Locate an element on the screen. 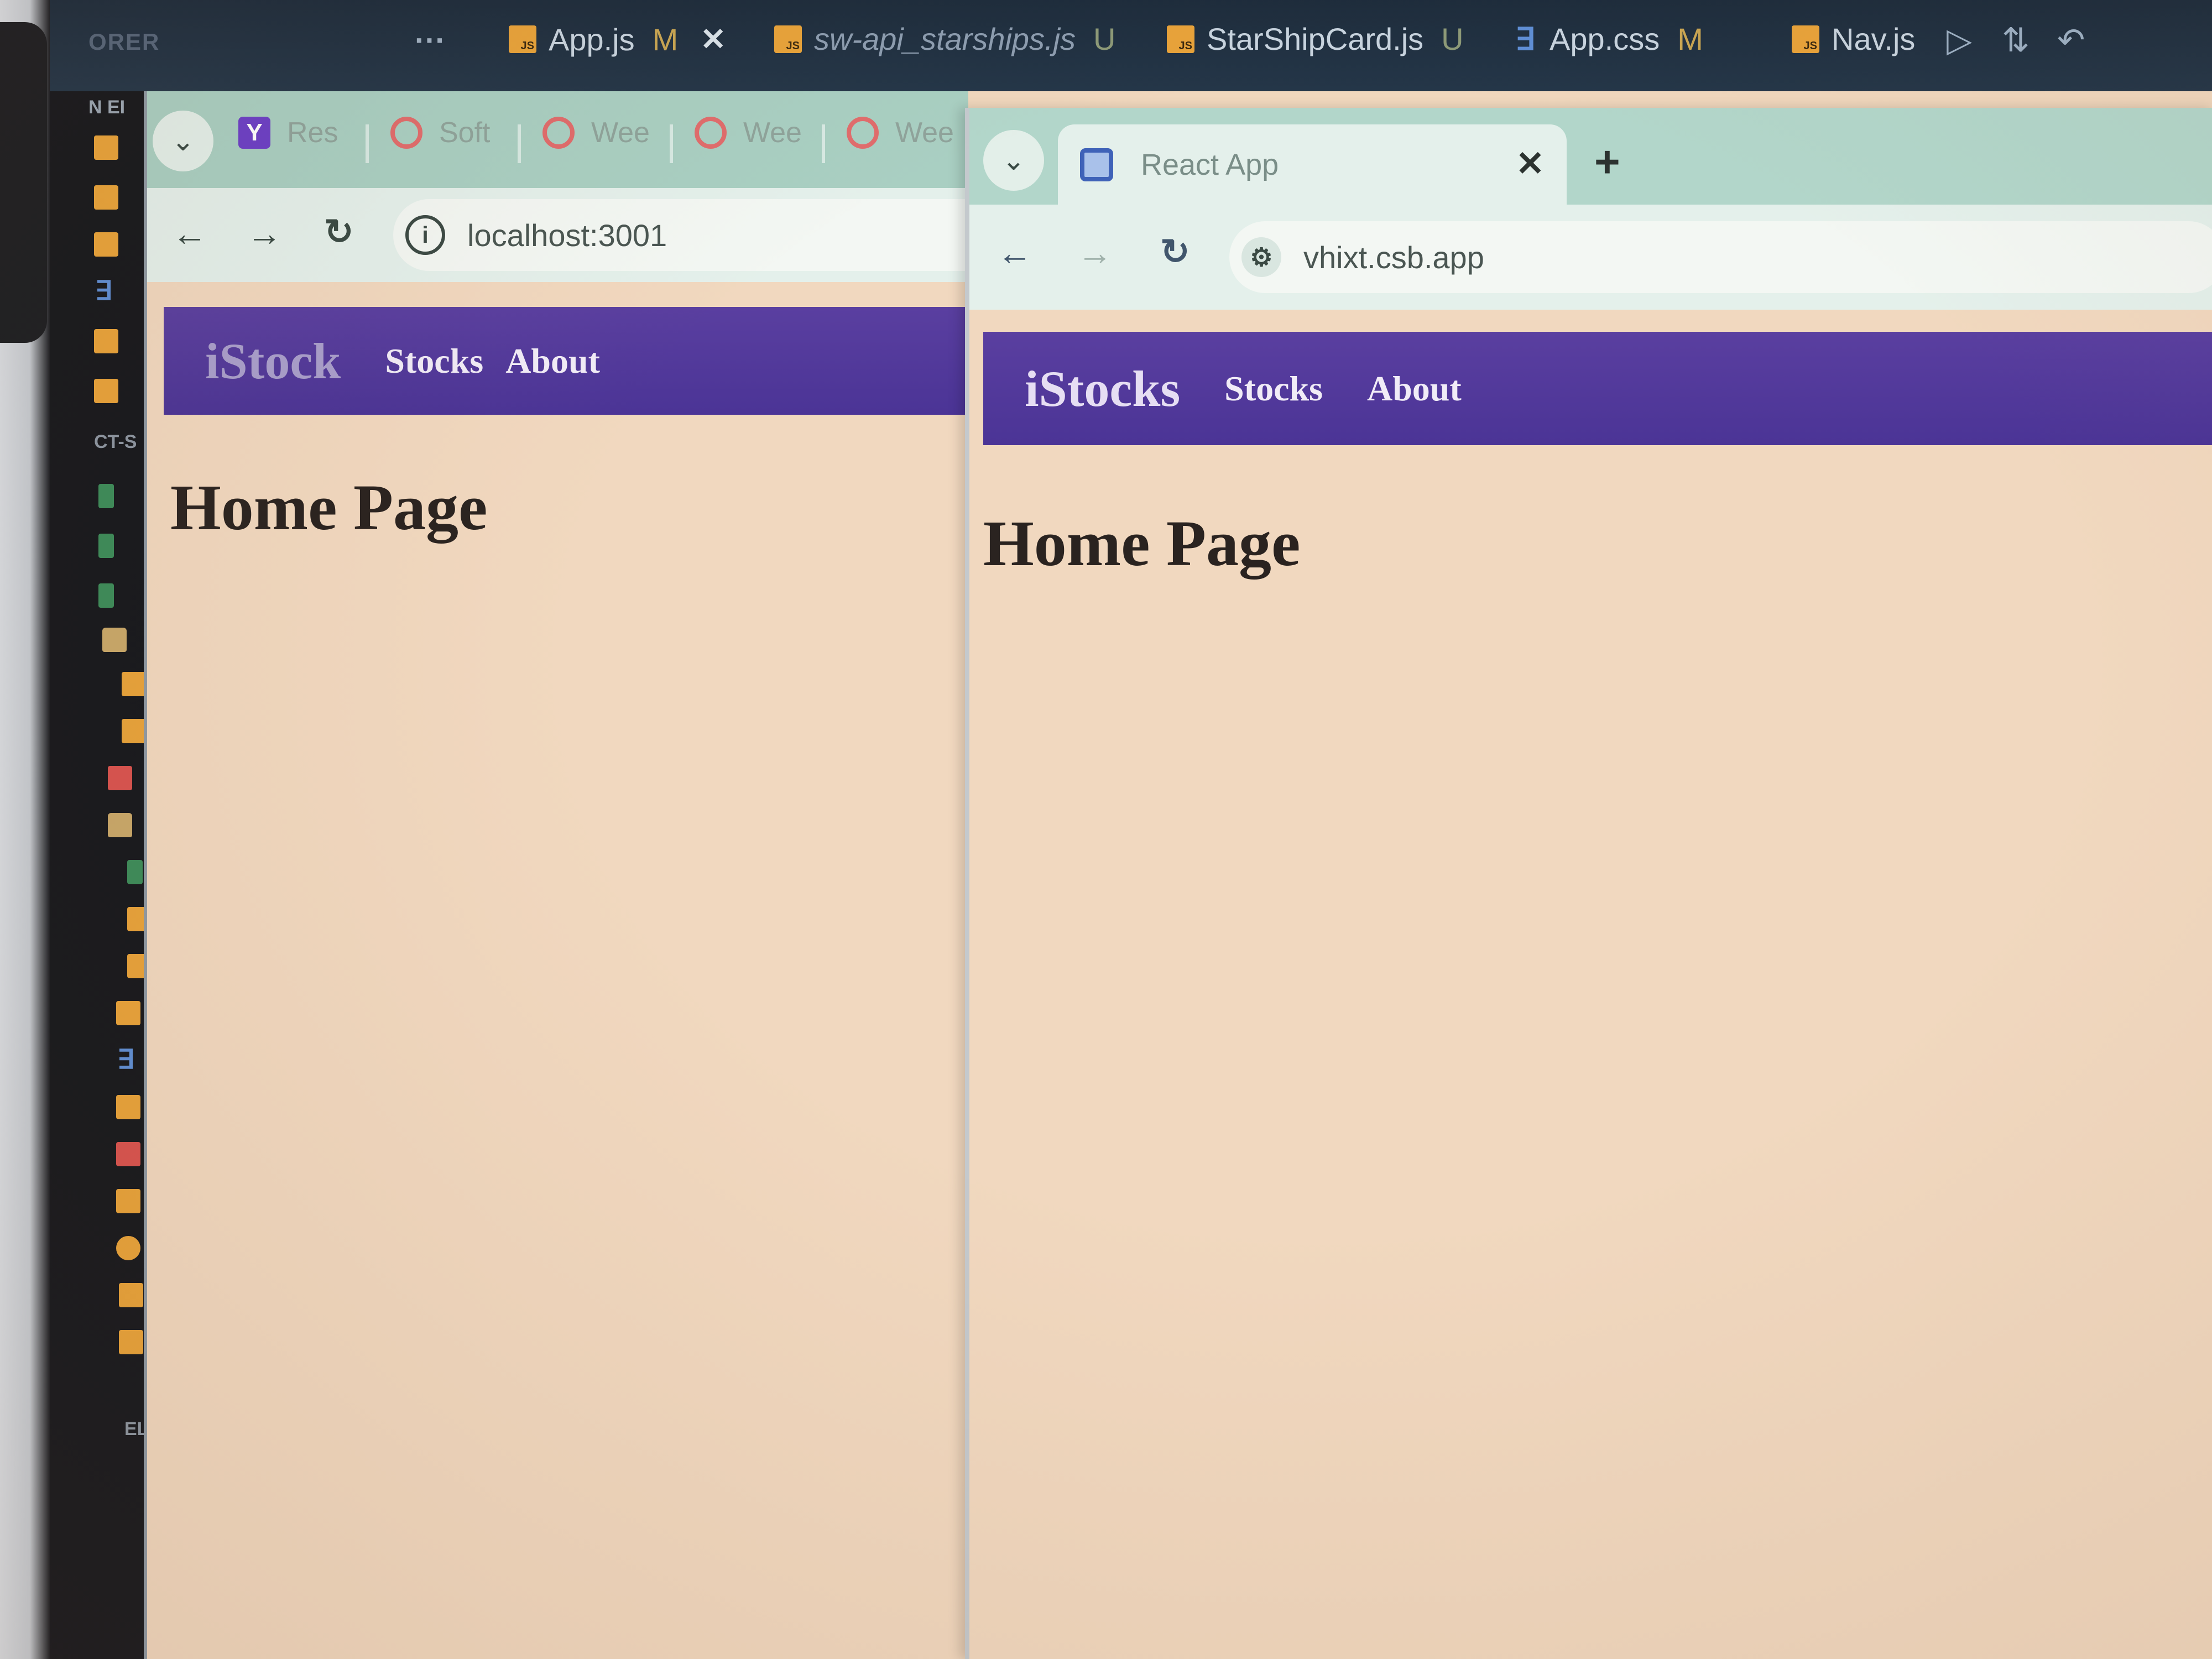  vscode-explorer: N EI ∃ CT-S ∃ ELIN is located at coordinates (109, 875).